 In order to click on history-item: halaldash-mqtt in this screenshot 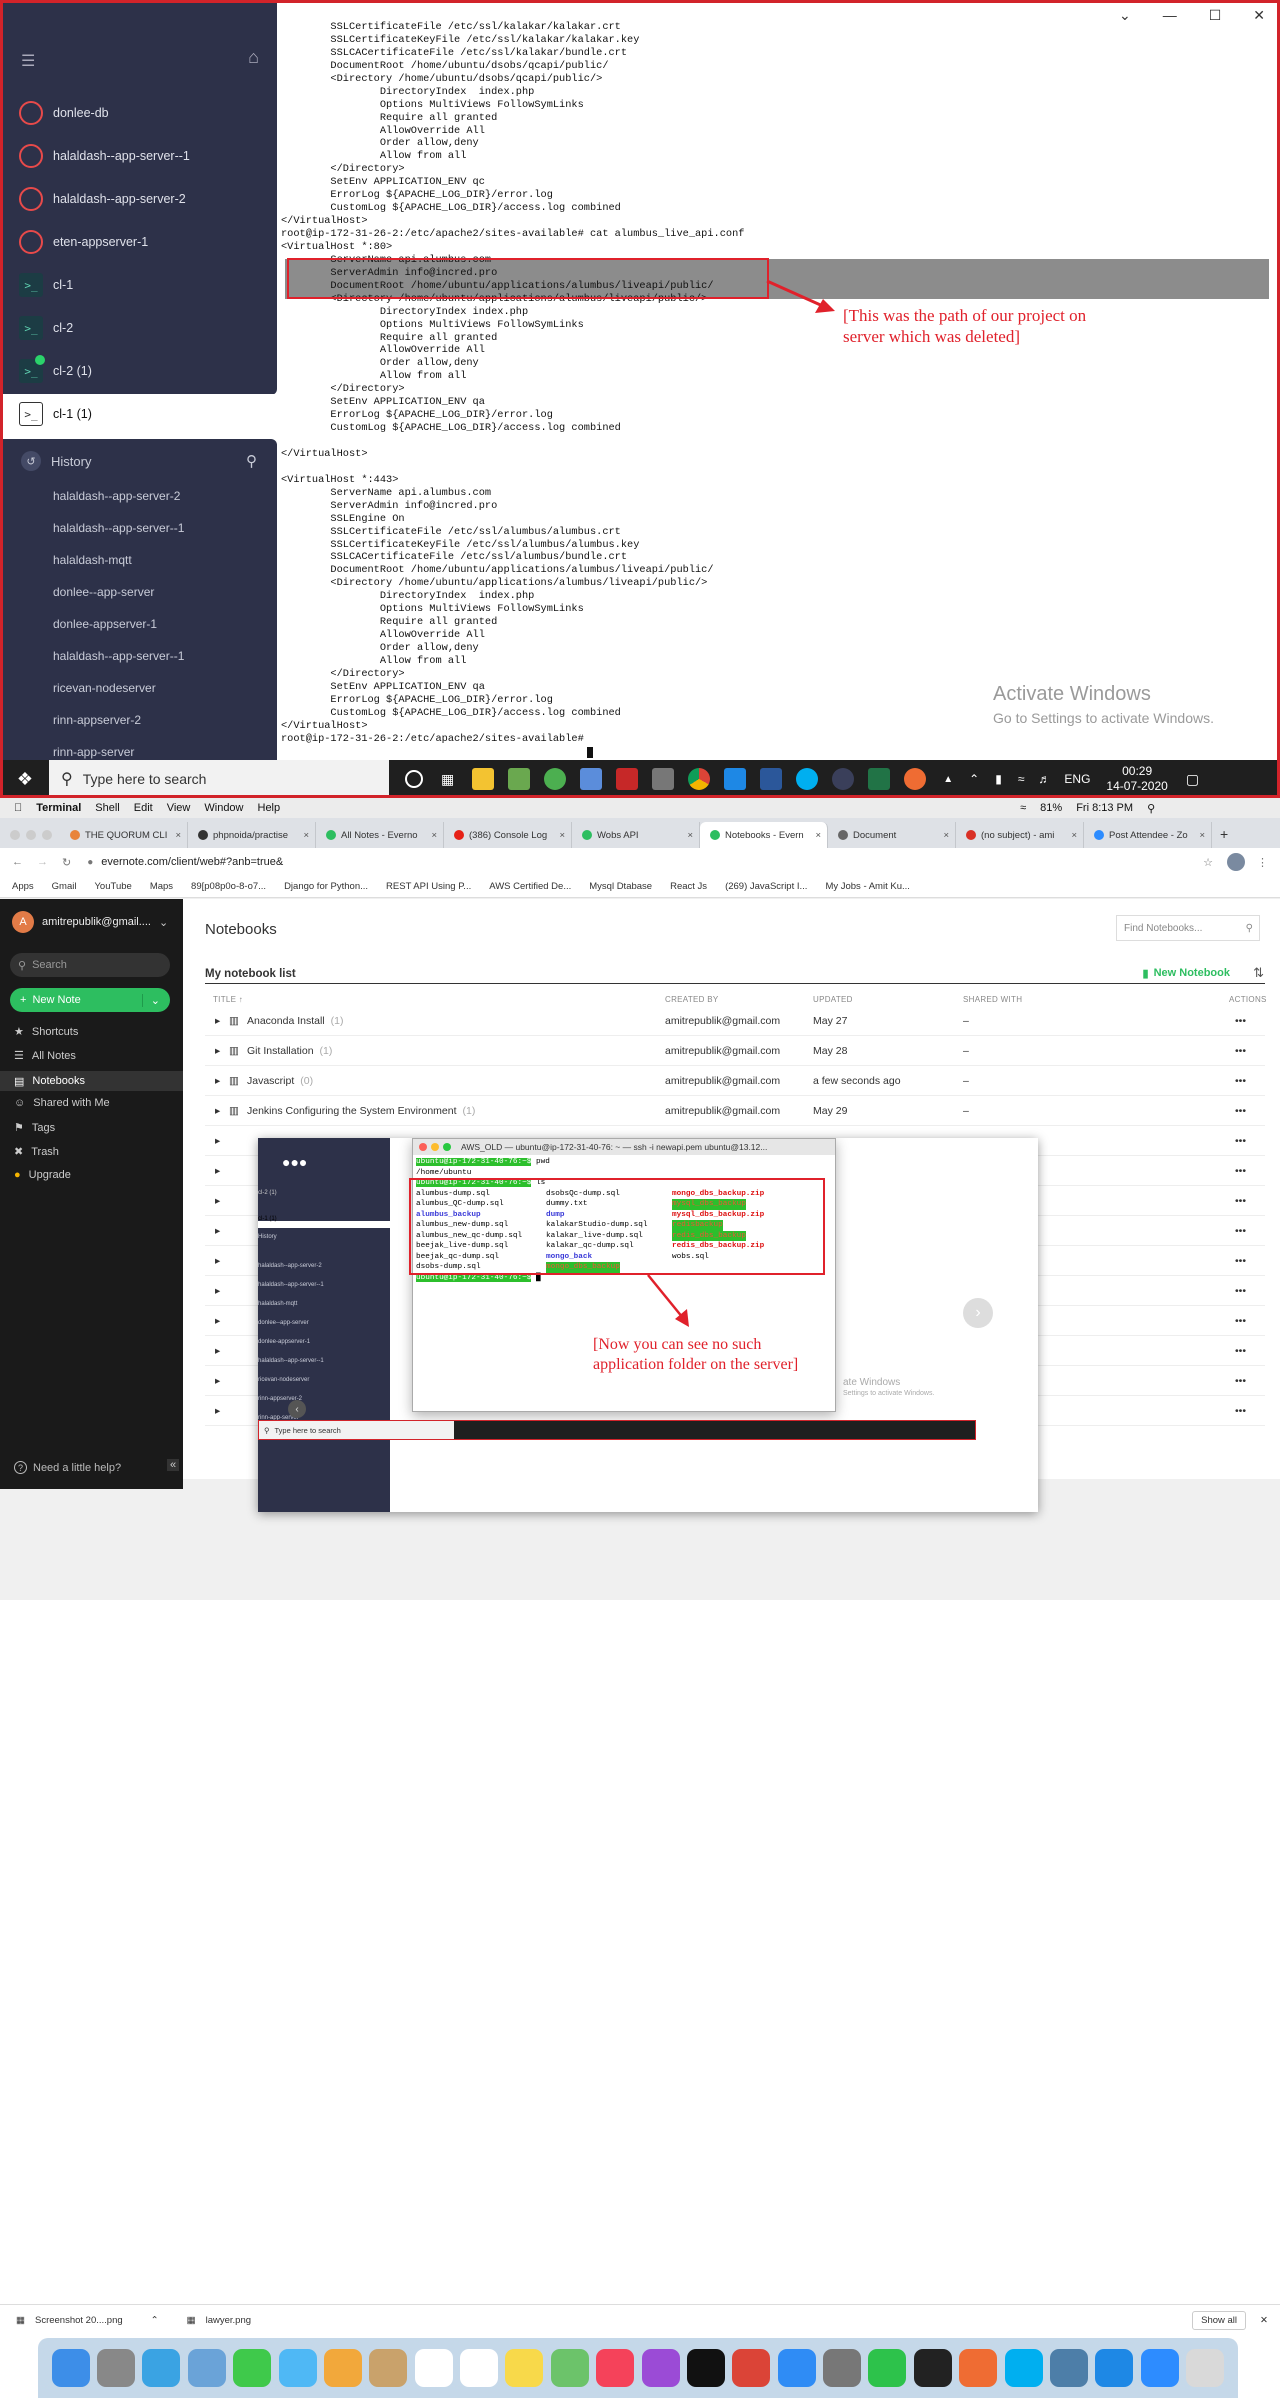, I will do `click(92, 560)`.